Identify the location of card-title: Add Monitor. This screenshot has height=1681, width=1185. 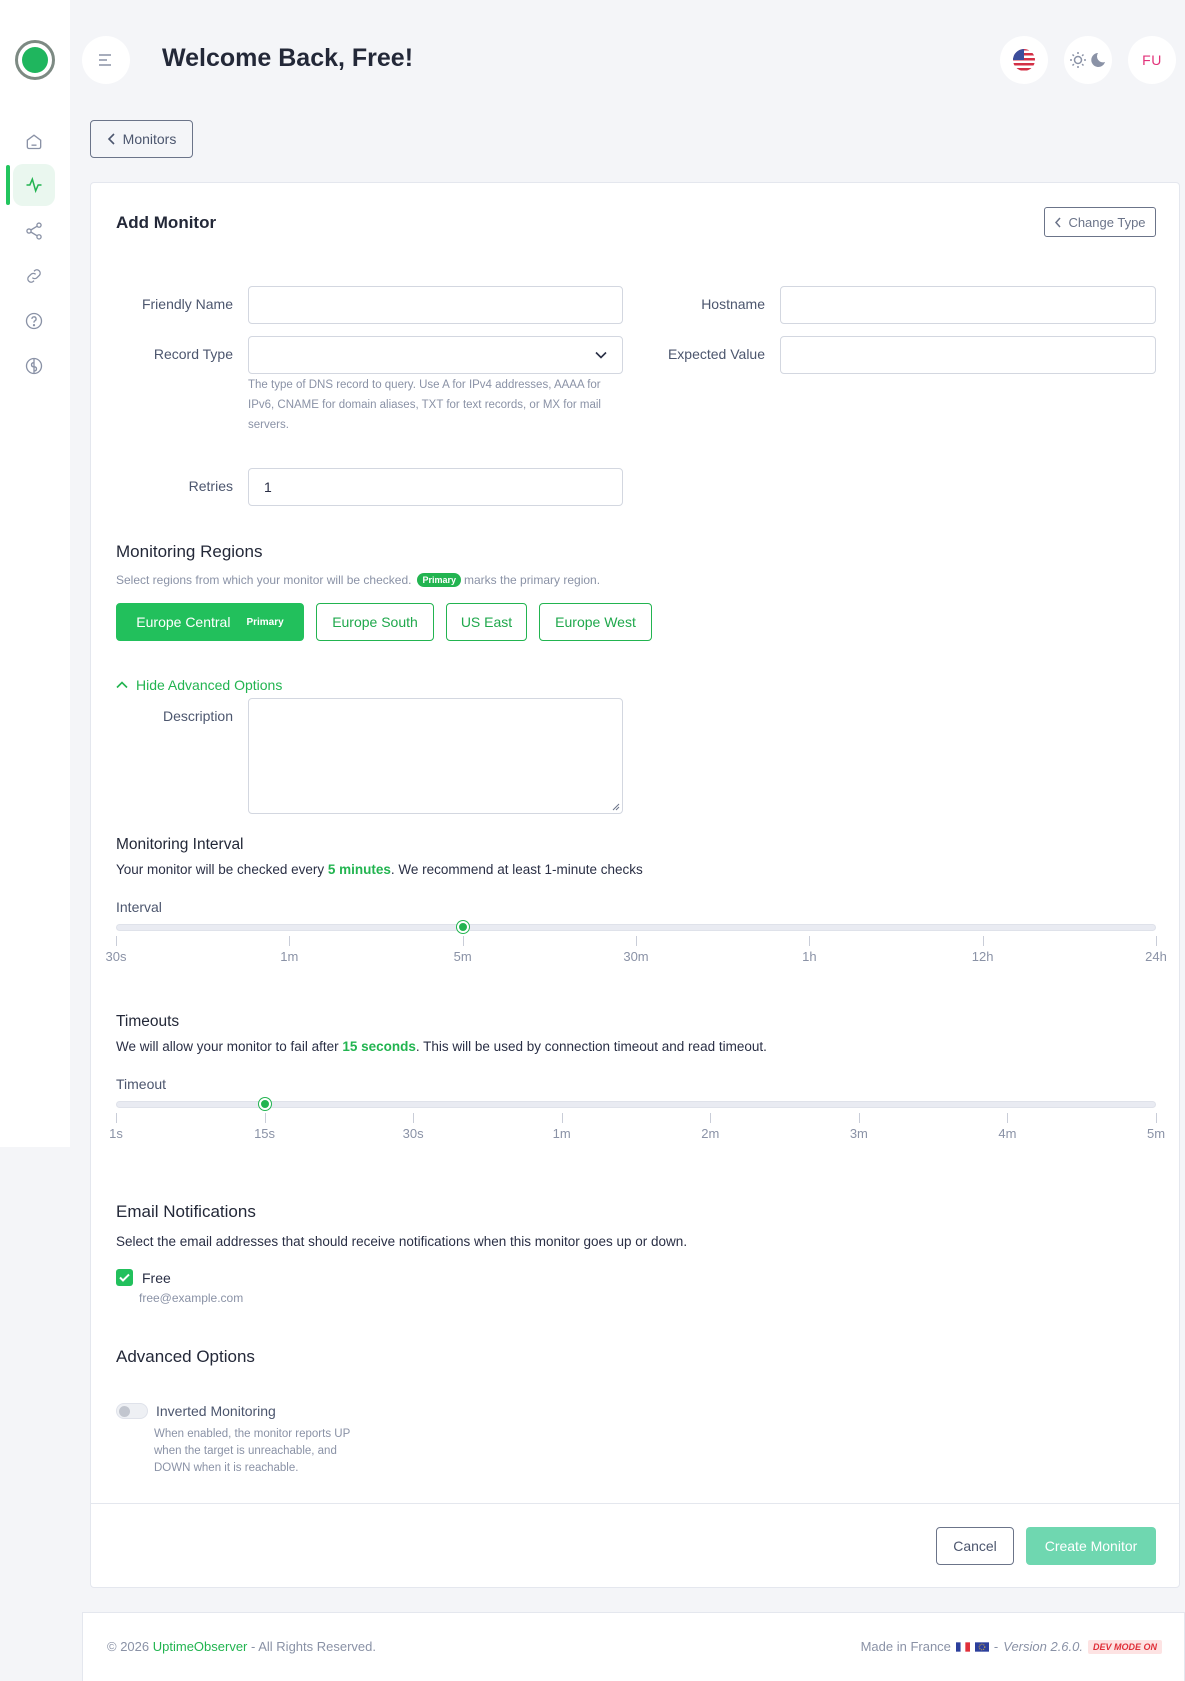
(166, 222).